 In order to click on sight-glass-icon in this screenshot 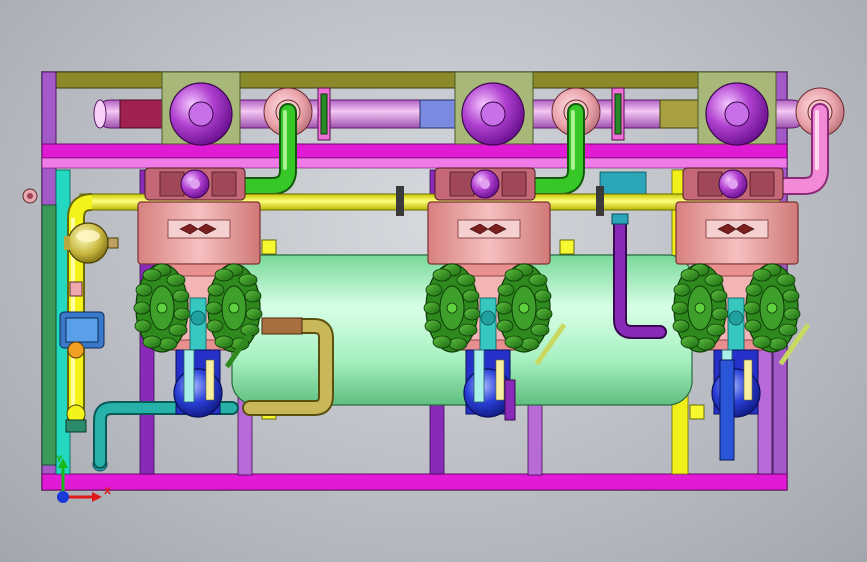, I will do `click(30, 196)`.